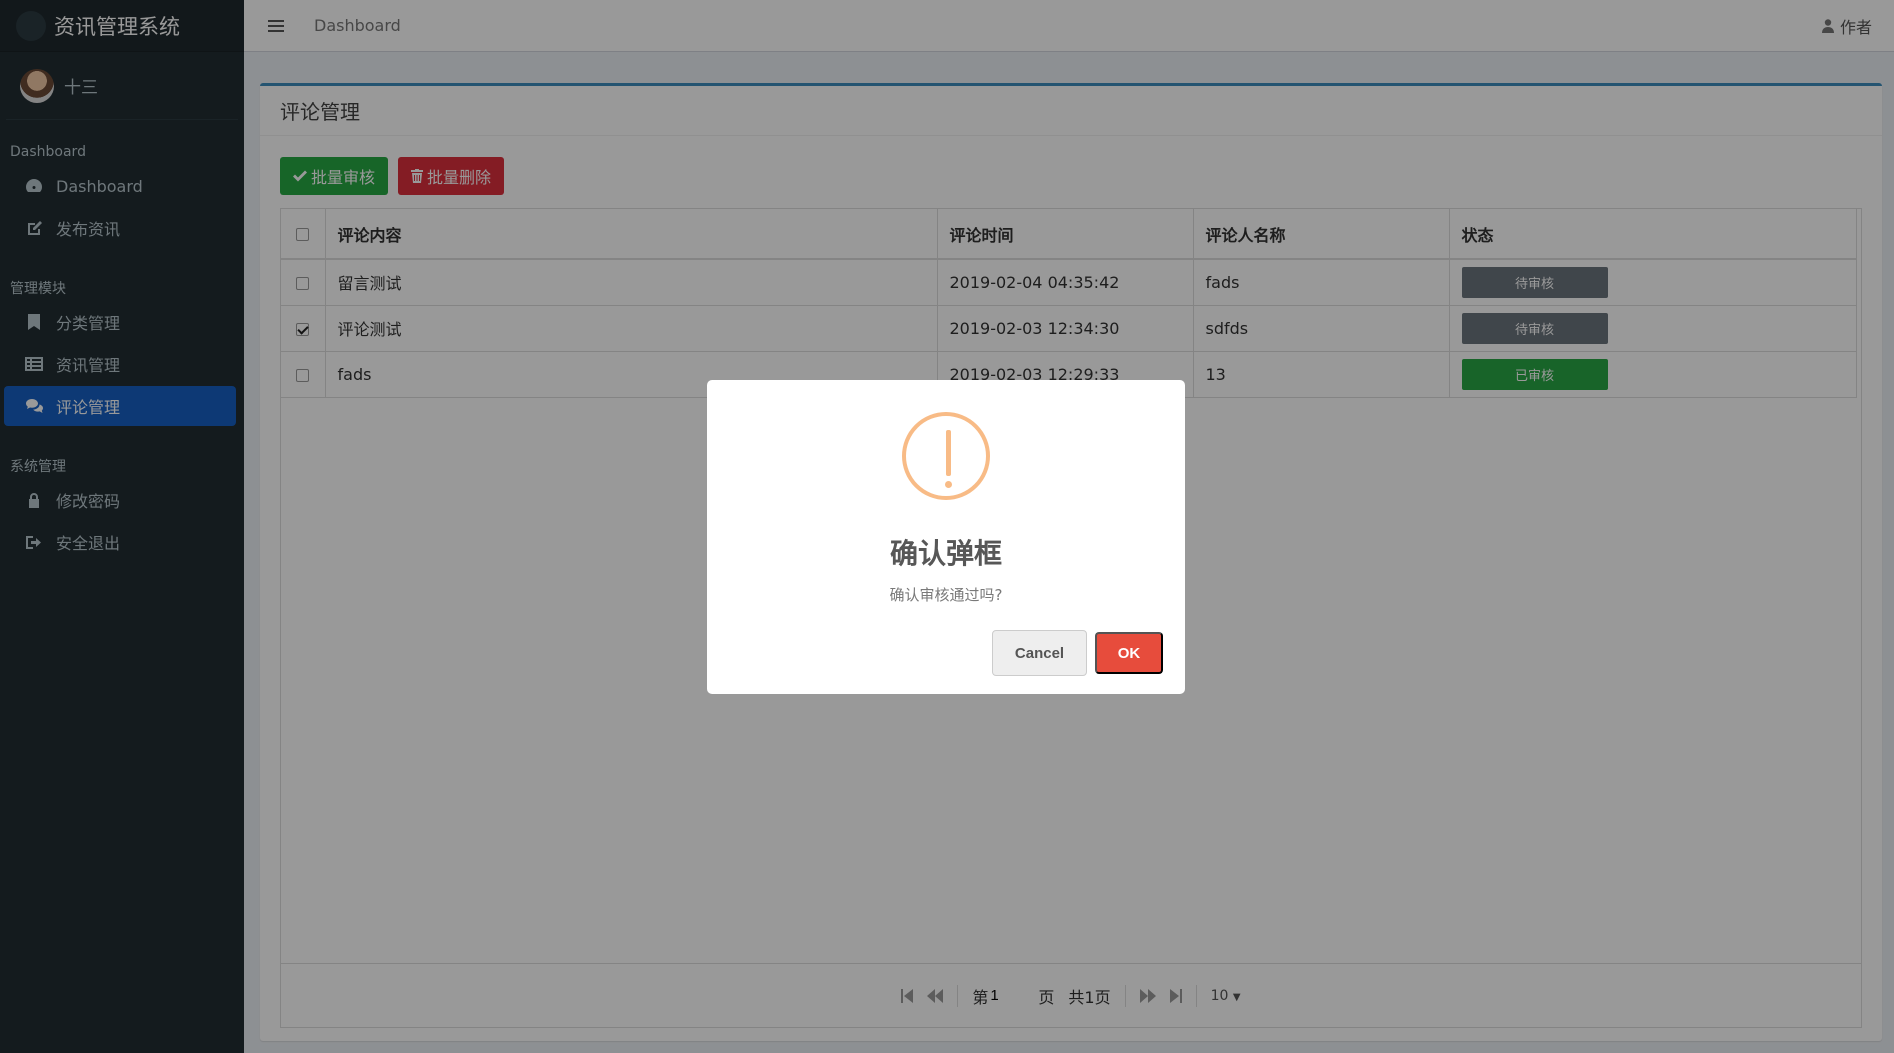 This screenshot has height=1053, width=1894. Describe the element at coordinates (945, 553) in the screenshot. I see `dialog-title: 确认弹框` at that location.